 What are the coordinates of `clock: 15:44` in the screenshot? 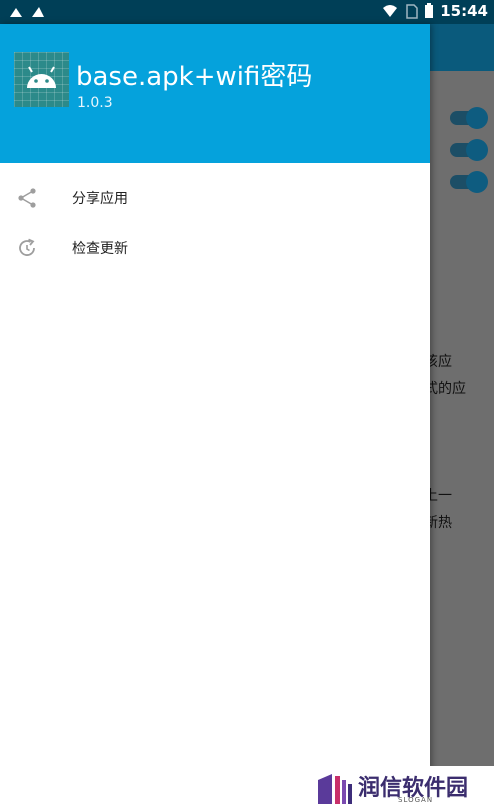 It's located at (464, 11).